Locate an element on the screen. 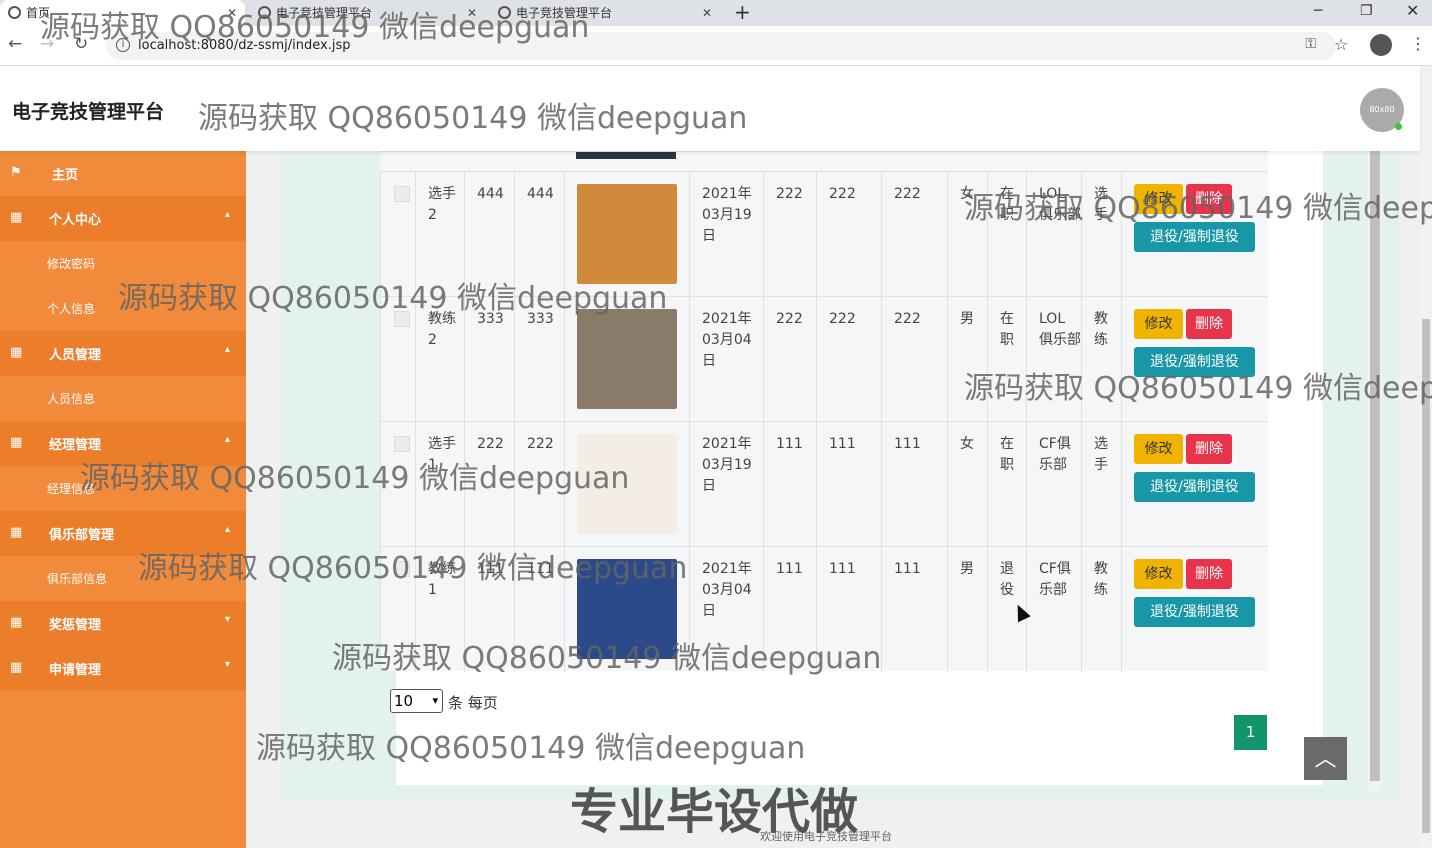 The height and width of the screenshot is (848, 1432). cell-text-line: 111 is located at coordinates (842, 444).